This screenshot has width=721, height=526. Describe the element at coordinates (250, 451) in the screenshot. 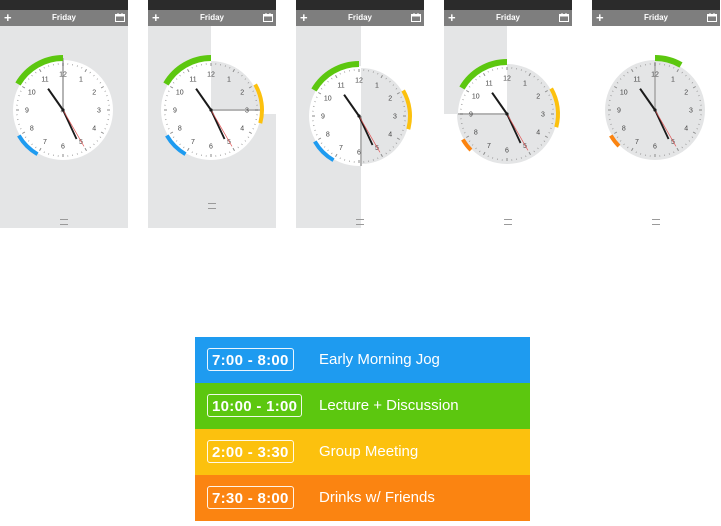

I see `event-time: 2:00 - 3:30` at that location.